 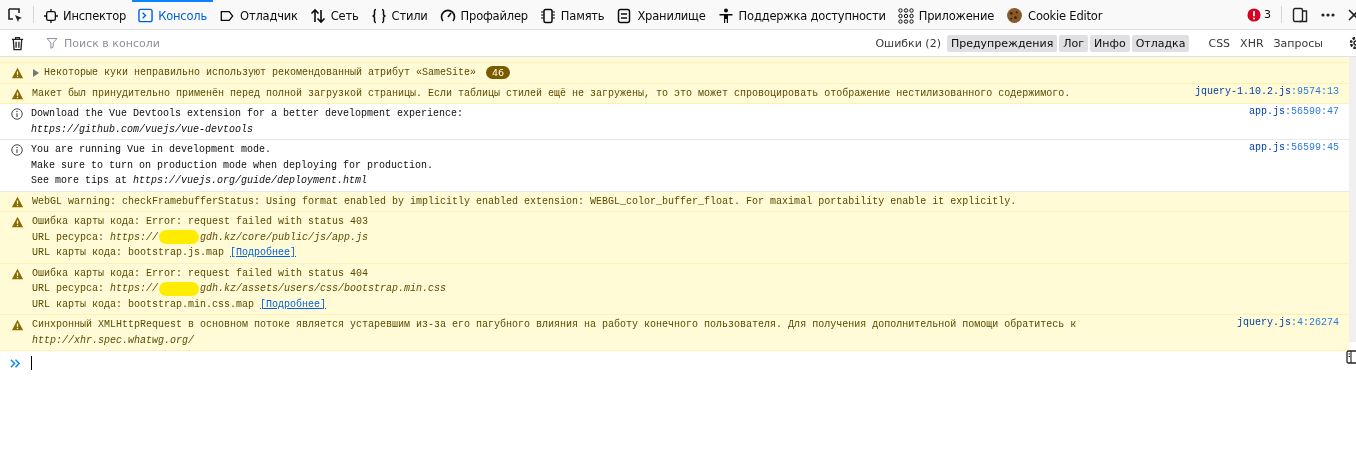 What do you see at coordinates (250, 181) in the screenshot?
I see `url-text: https://vuejs.org/guide/deployment.html` at bounding box center [250, 181].